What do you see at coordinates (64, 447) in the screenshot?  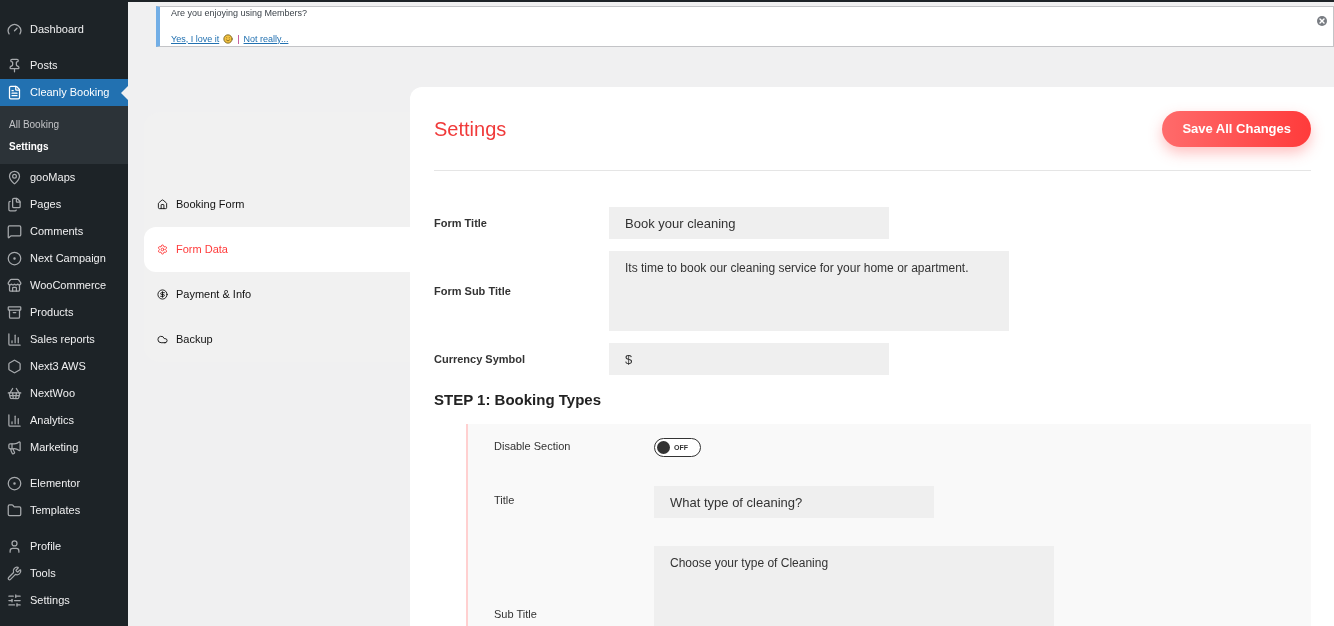 I see `sidebar-item: Marketing` at bounding box center [64, 447].